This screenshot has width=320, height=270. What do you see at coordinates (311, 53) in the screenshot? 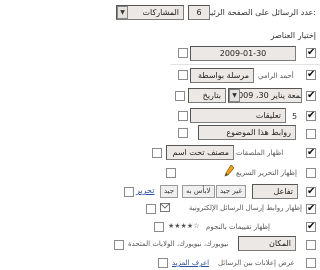
I see `date-header-checkbox` at bounding box center [311, 53].